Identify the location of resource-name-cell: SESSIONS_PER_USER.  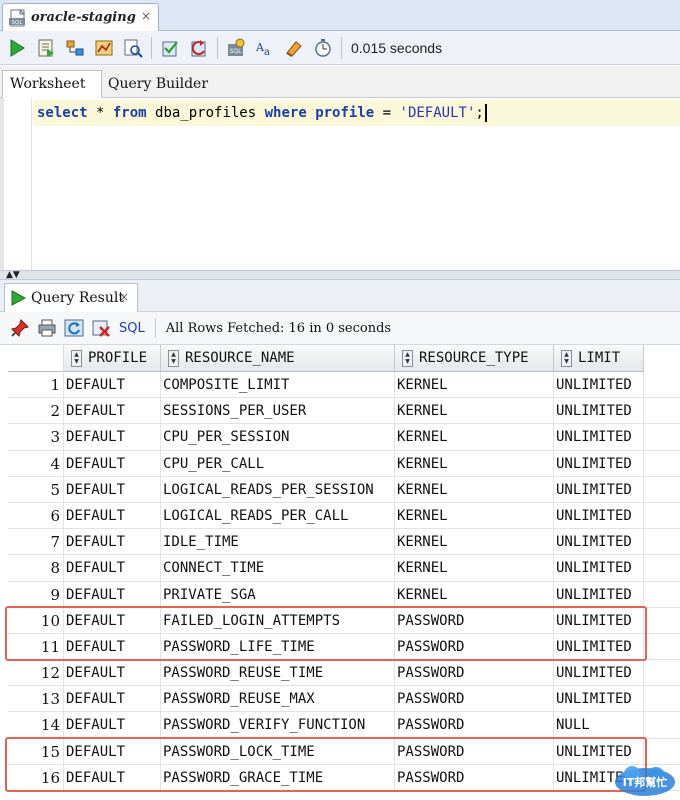
(278, 411).